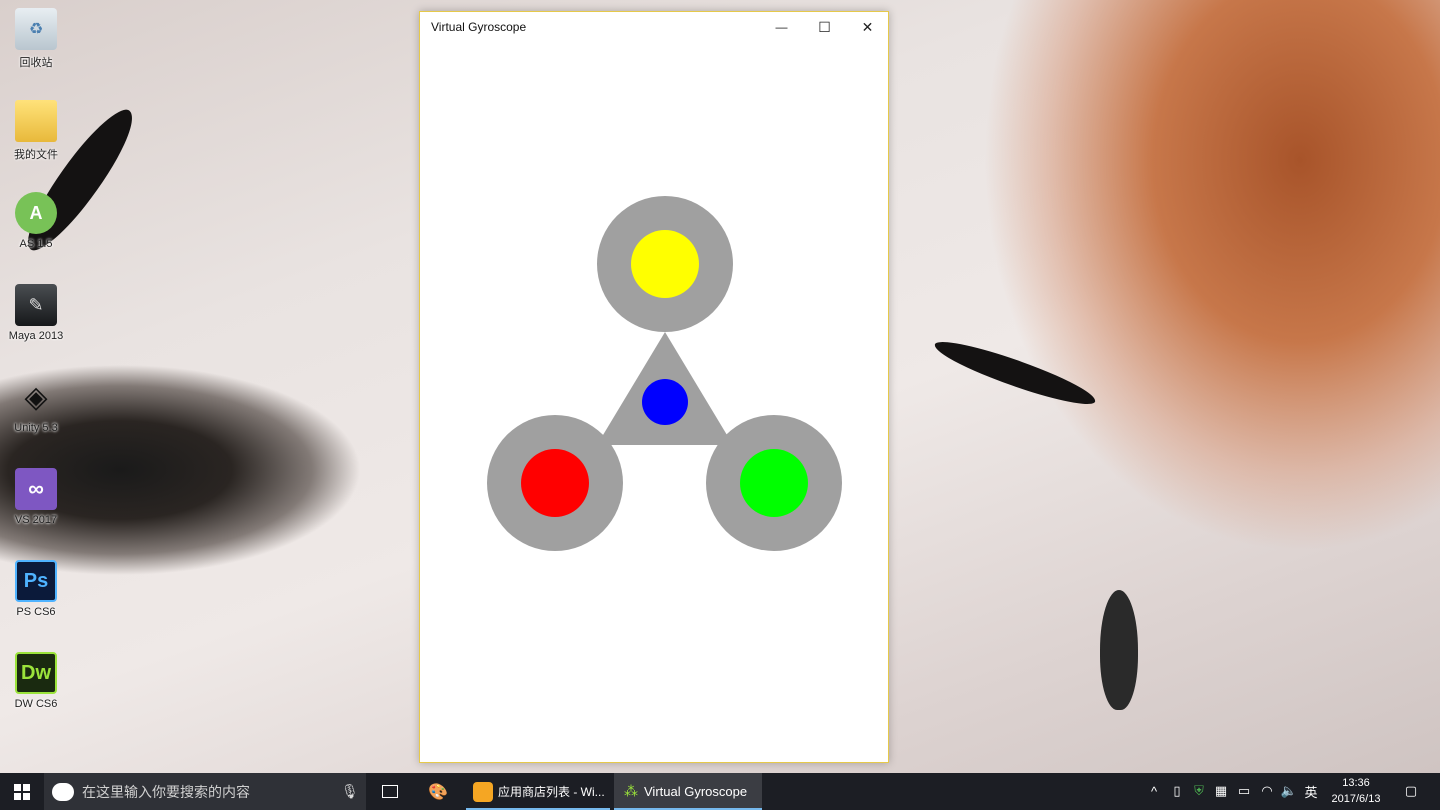 Image resolution: width=1440 pixels, height=810 pixels. Describe the element at coordinates (1177, 791) in the screenshot. I see `usb-icon: ▯` at that location.